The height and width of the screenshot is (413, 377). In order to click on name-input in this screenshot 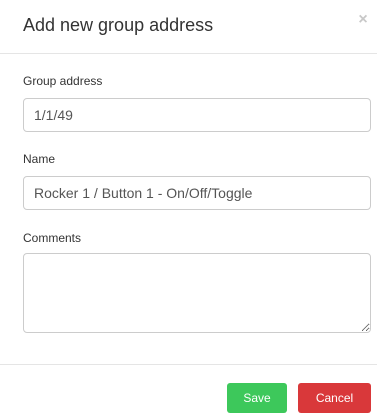, I will do `click(197, 193)`.